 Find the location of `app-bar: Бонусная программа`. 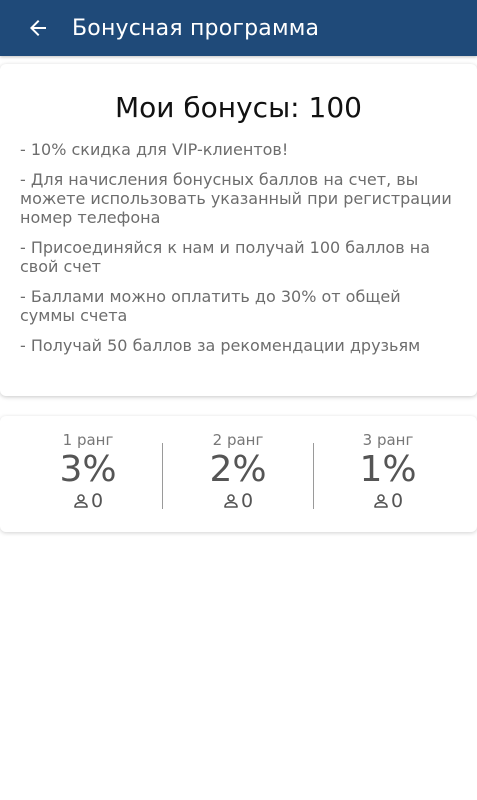

app-bar: Бонусная программа is located at coordinates (238, 28).